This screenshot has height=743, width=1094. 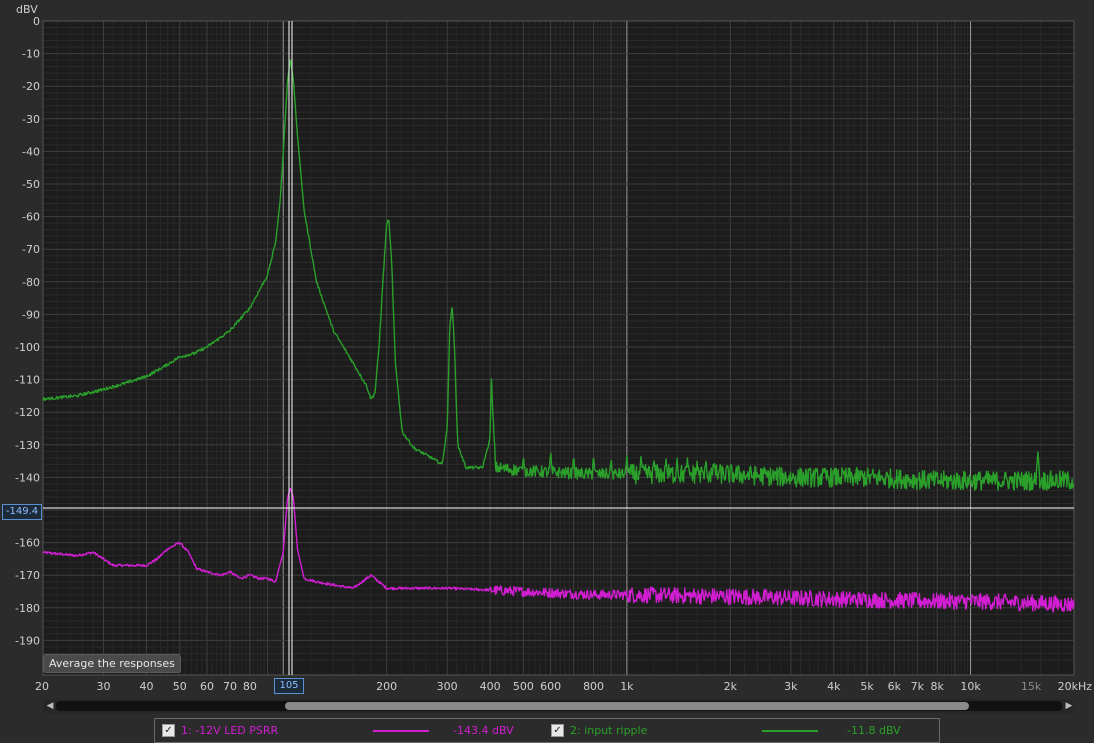 I want to click on x-tick-label: 400, so click(x=490, y=686).